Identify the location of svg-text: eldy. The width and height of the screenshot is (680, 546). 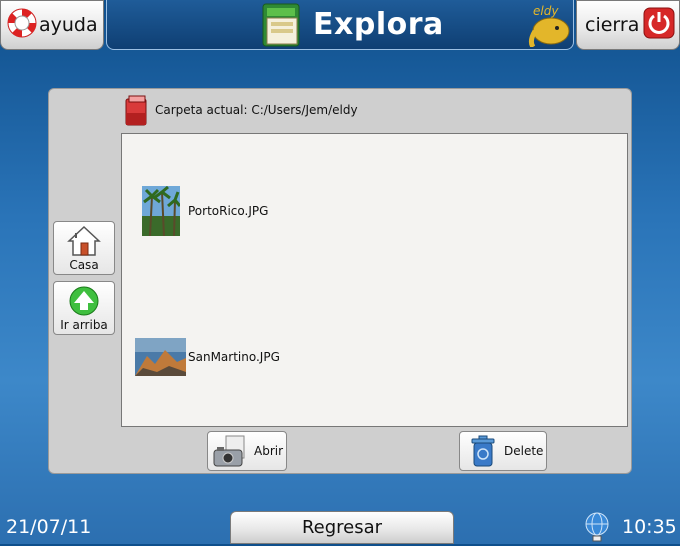
(546, 11).